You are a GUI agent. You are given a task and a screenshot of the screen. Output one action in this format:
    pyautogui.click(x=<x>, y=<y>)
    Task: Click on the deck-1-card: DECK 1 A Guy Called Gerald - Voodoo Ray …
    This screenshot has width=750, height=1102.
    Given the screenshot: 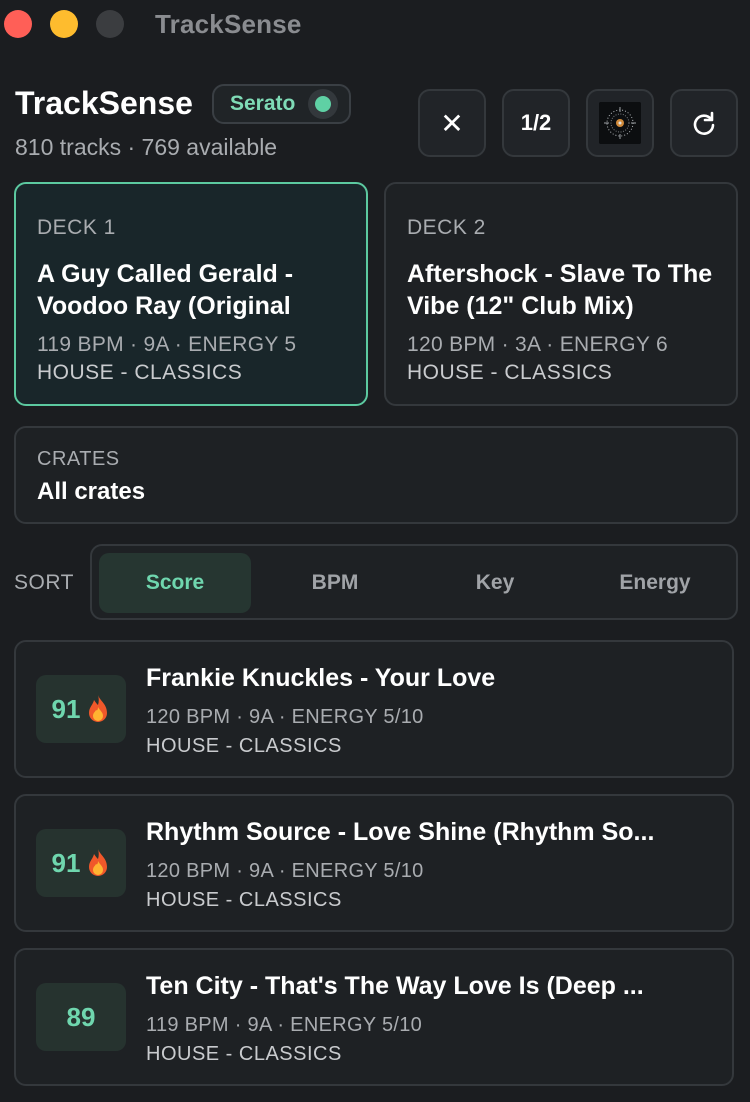 What is the action you would take?
    pyautogui.click(x=191, y=294)
    